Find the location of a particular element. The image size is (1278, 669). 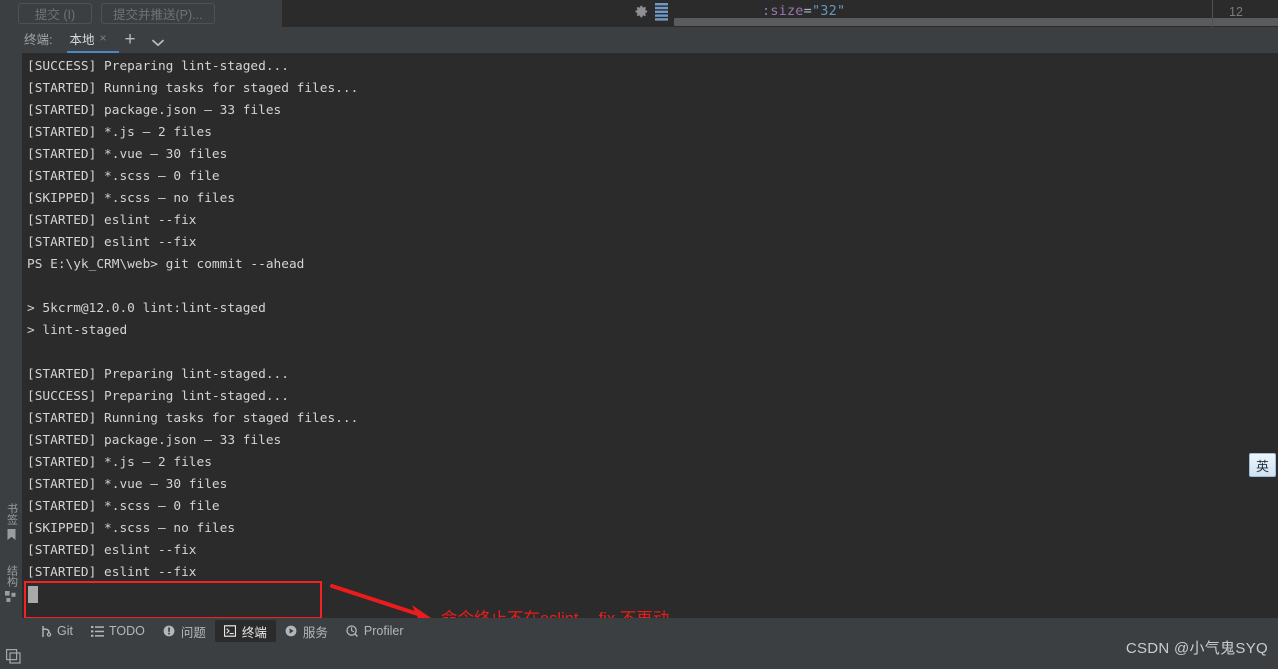

profiler-icon is located at coordinates (352, 631).